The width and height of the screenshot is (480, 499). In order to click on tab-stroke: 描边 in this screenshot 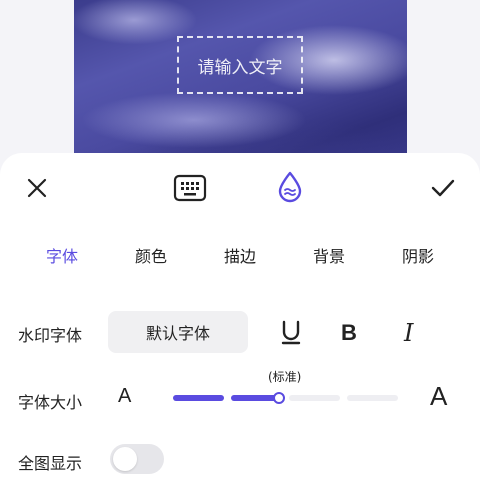, I will do `click(240, 255)`.